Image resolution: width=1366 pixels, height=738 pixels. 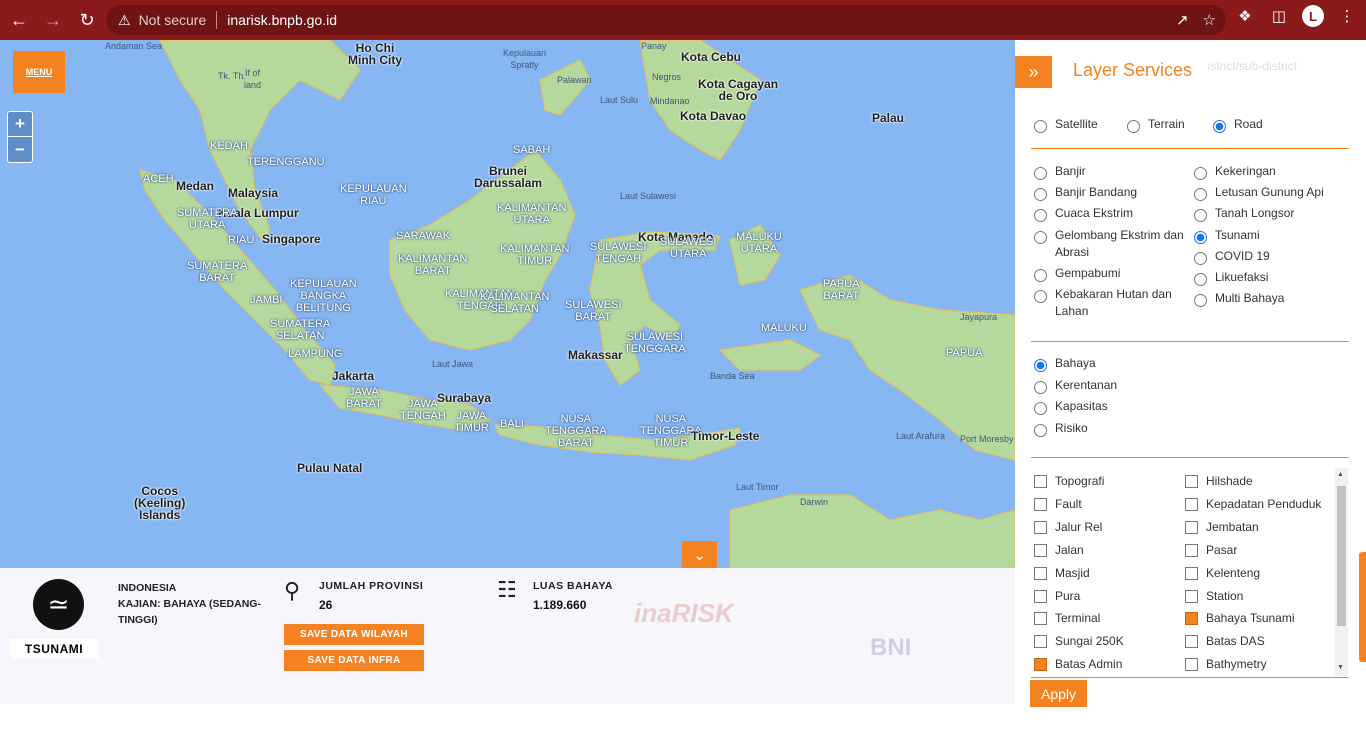 What do you see at coordinates (1106, 481) in the screenshot?
I see `checkbox-option: Topografi` at bounding box center [1106, 481].